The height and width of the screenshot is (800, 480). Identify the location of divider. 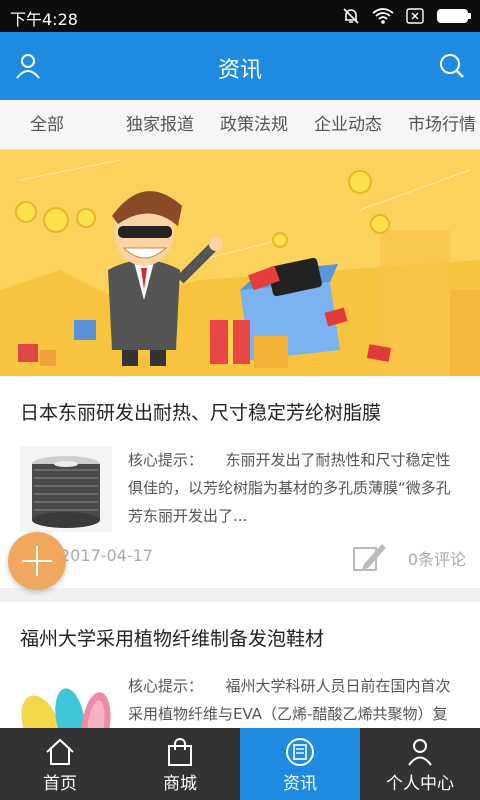
(240, 595).